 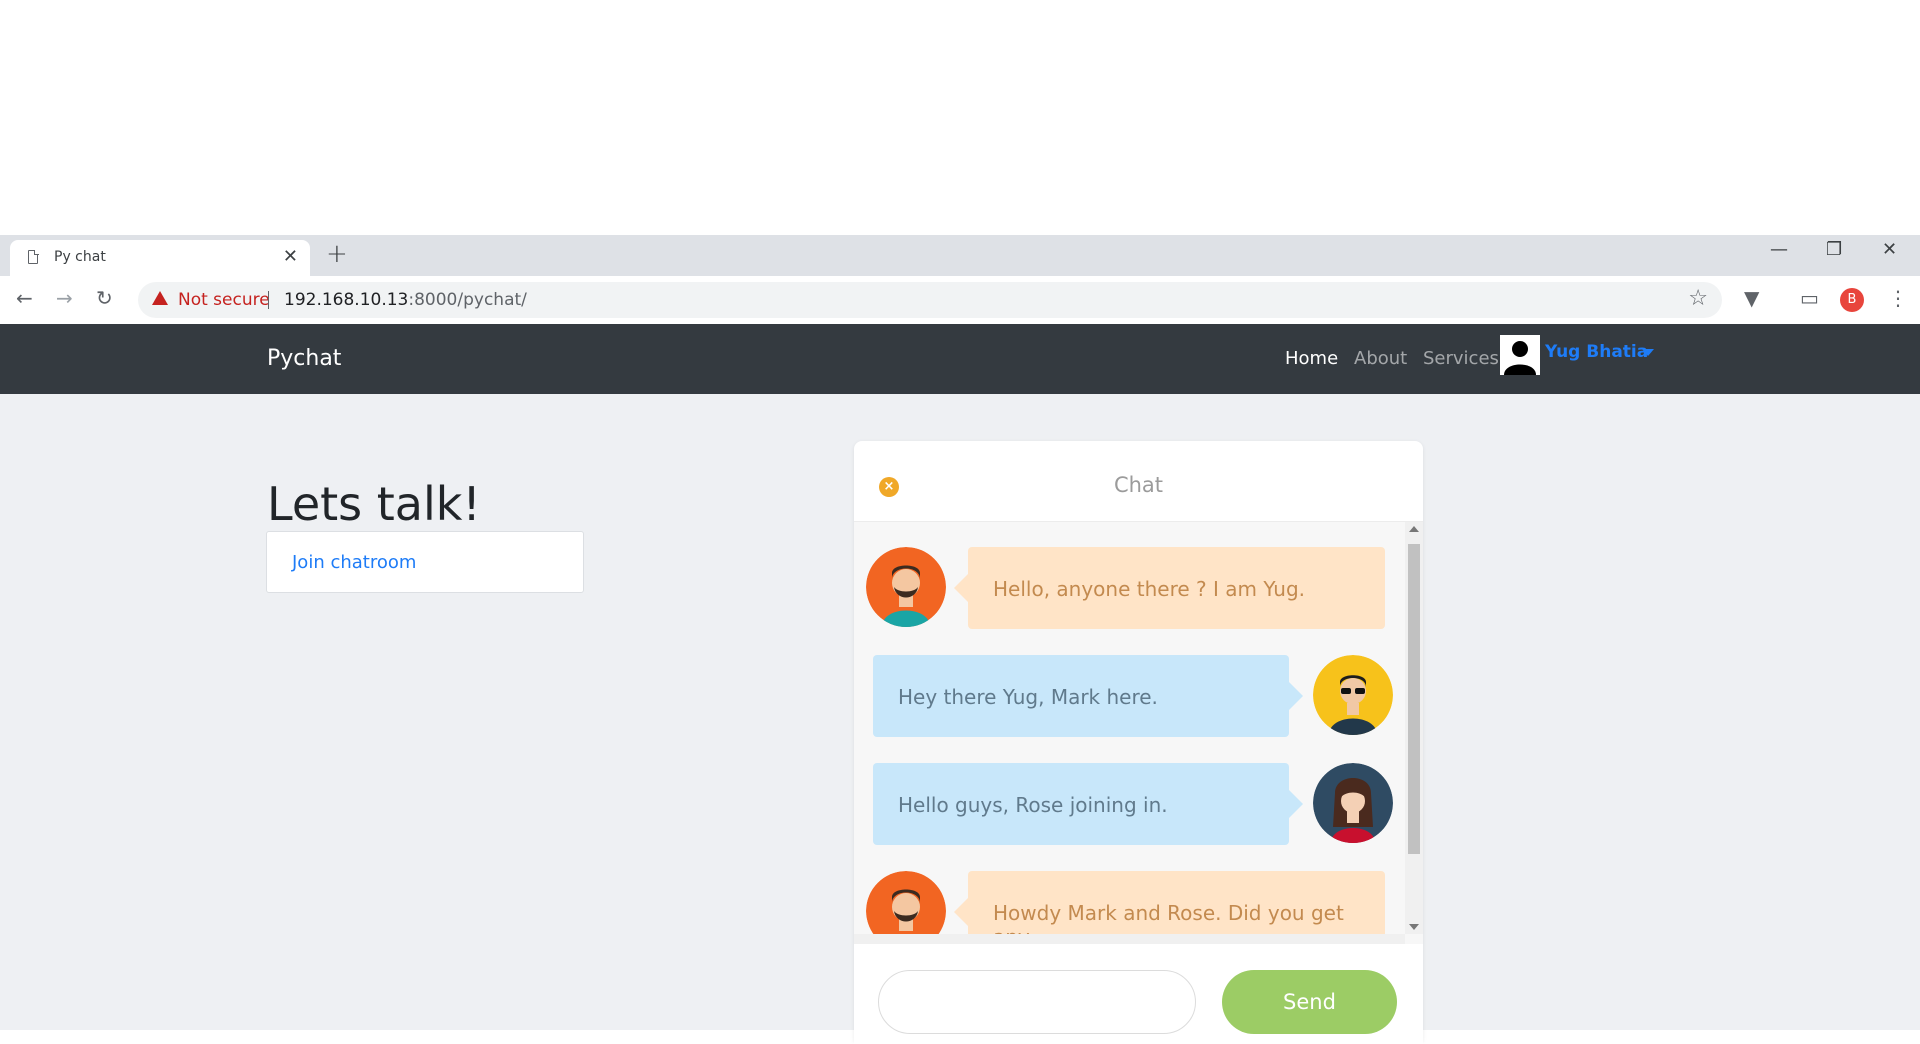 I want to click on browser-menu-icon: ⋮, so click(x=1898, y=298).